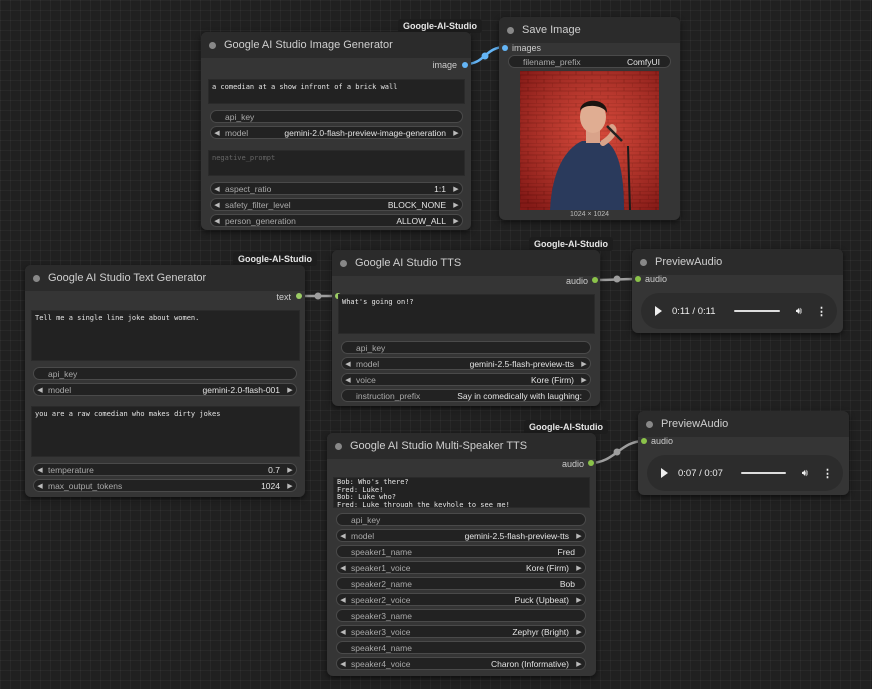  Describe the element at coordinates (461, 615) in the screenshot. I see `speaker3-name-field: speaker3_name` at that location.